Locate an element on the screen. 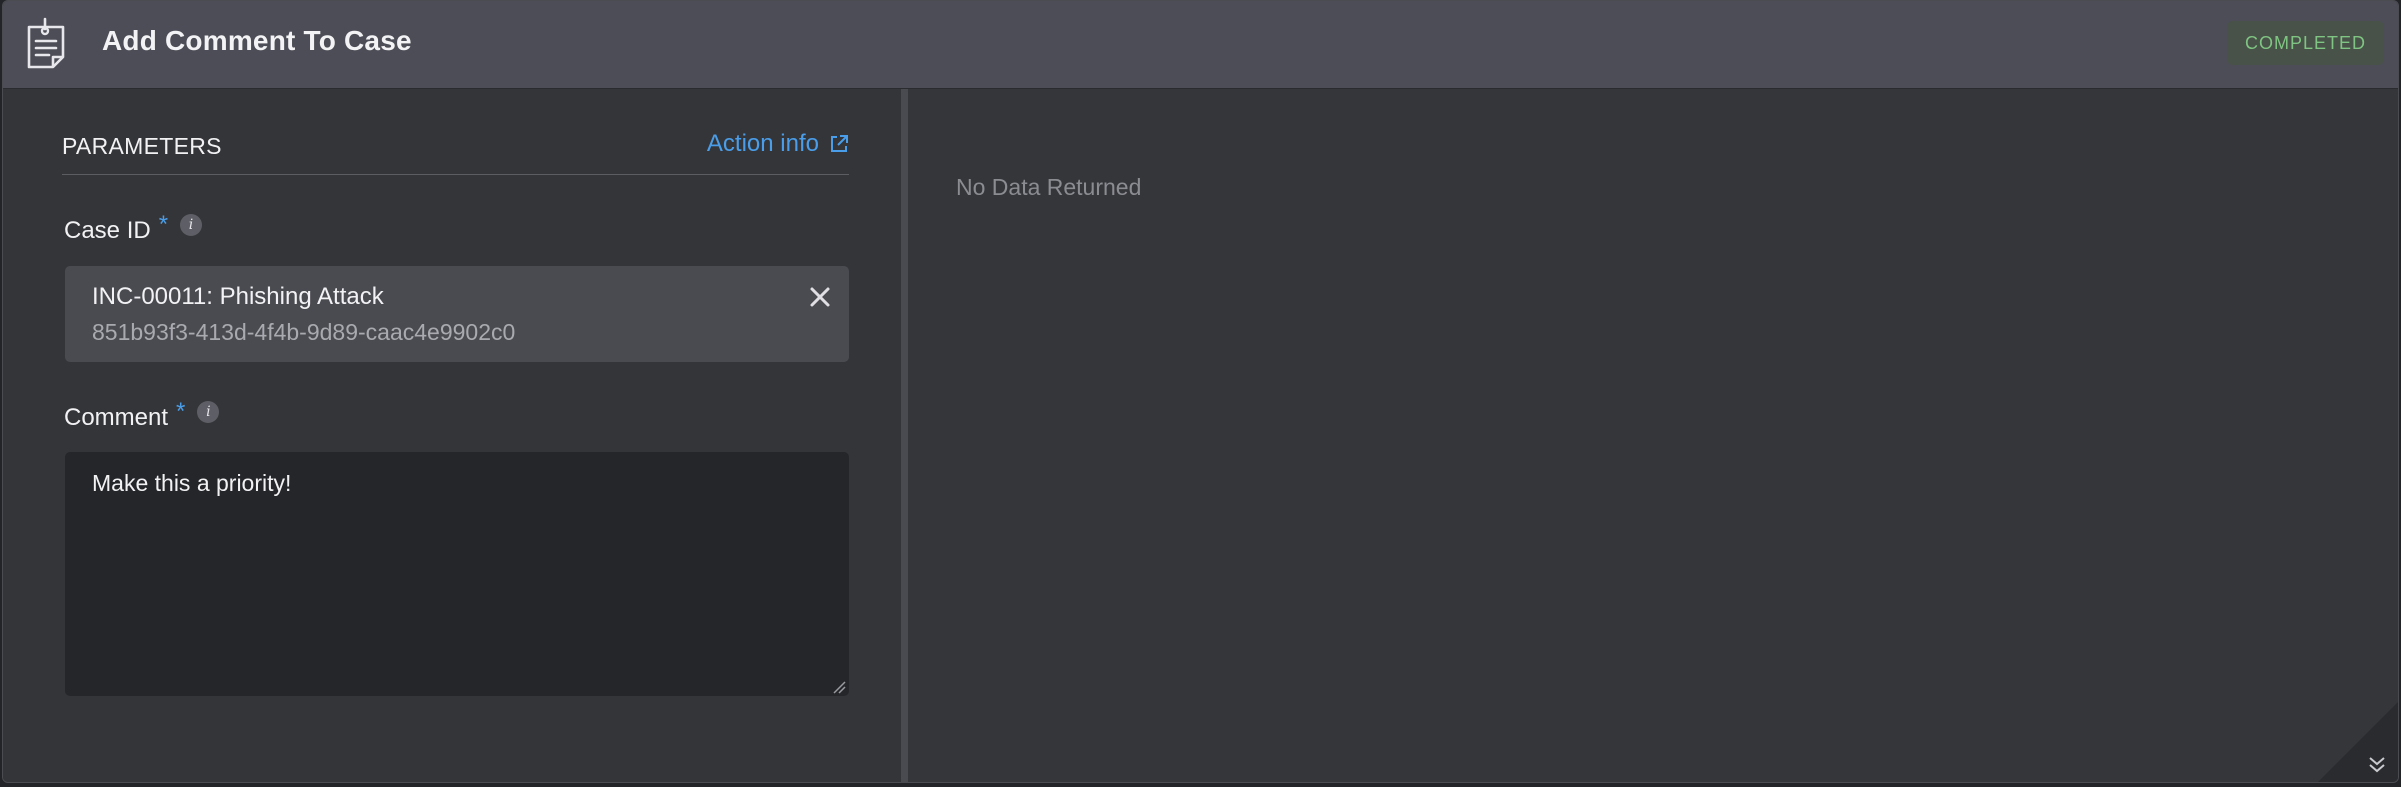 This screenshot has height=787, width=2401. selected-case-title: INC-00011: Phishing Attack is located at coordinates (238, 296).